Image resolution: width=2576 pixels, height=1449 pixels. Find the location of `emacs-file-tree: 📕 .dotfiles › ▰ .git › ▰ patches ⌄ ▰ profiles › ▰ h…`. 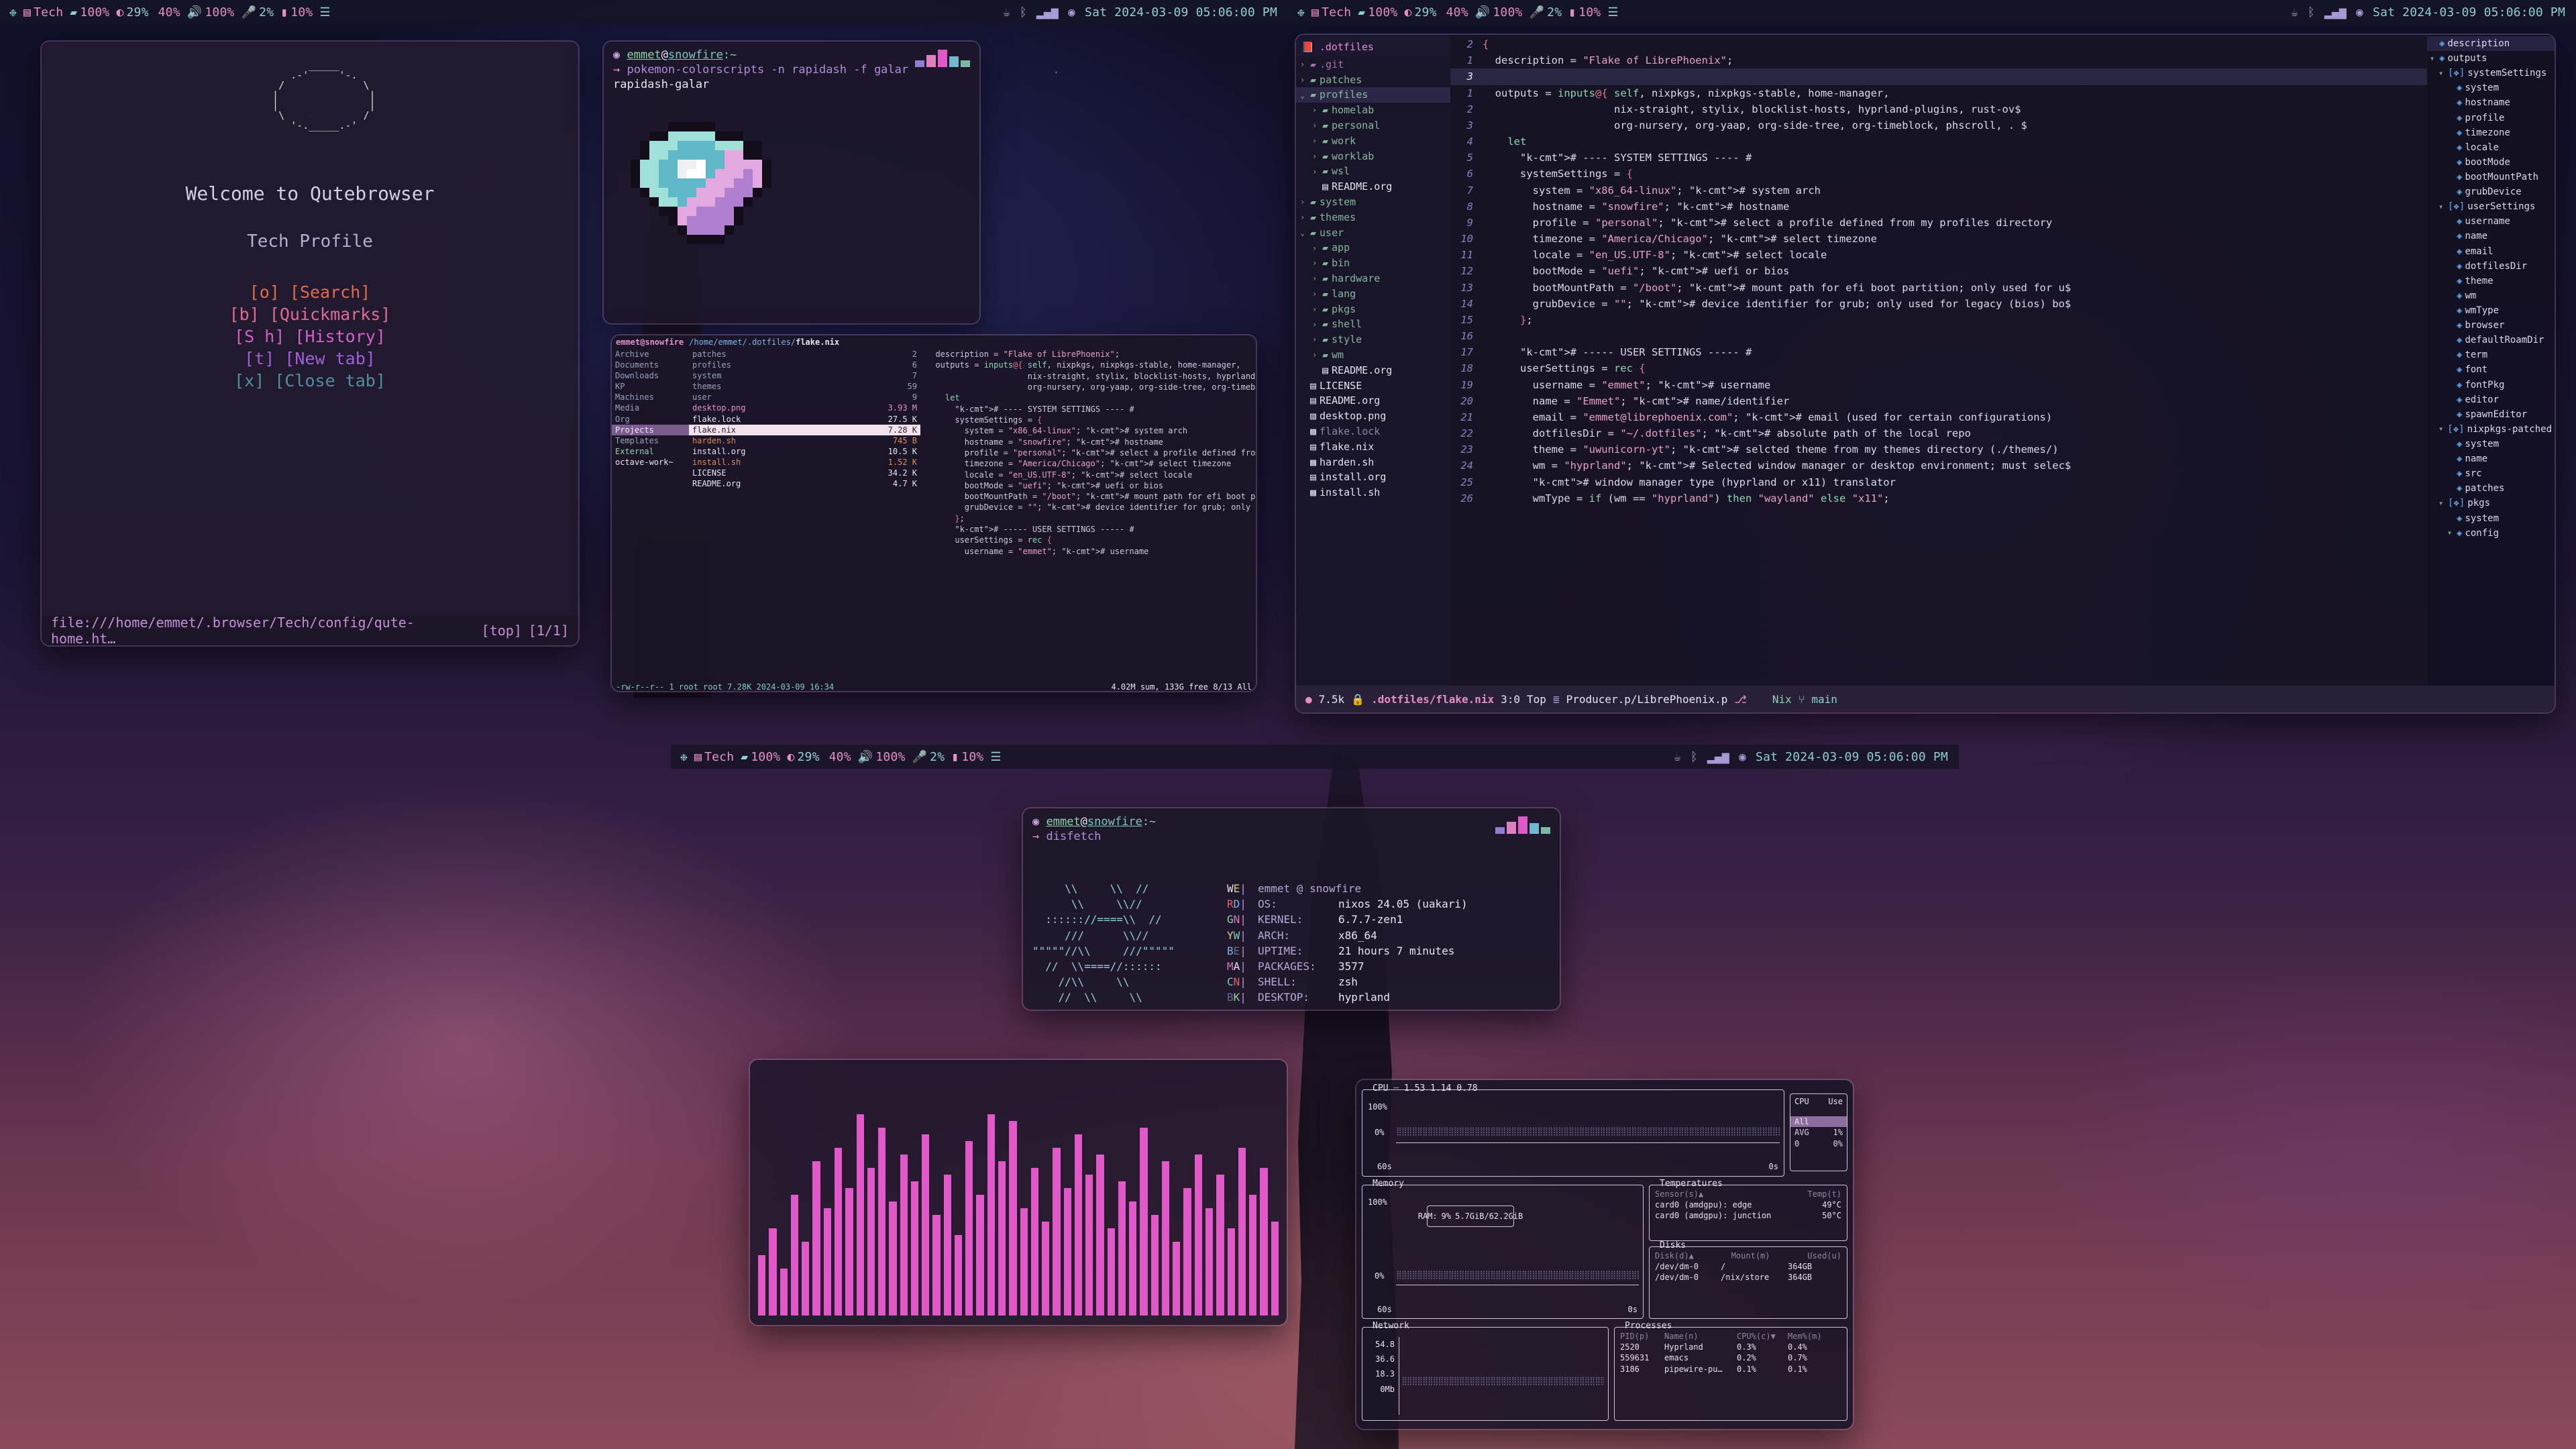

emacs-file-tree: 📕 .dotfiles › ▰ .git › ▰ patches ⌄ ▰ profiles › ▰ h… is located at coordinates (1373, 360).